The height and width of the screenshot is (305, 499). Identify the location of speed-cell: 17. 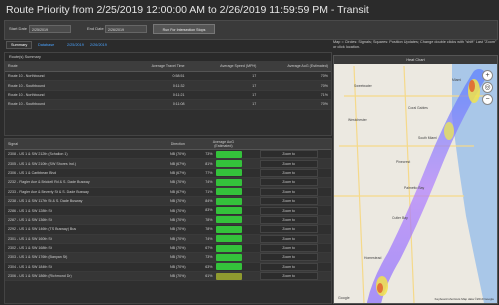
(223, 76).